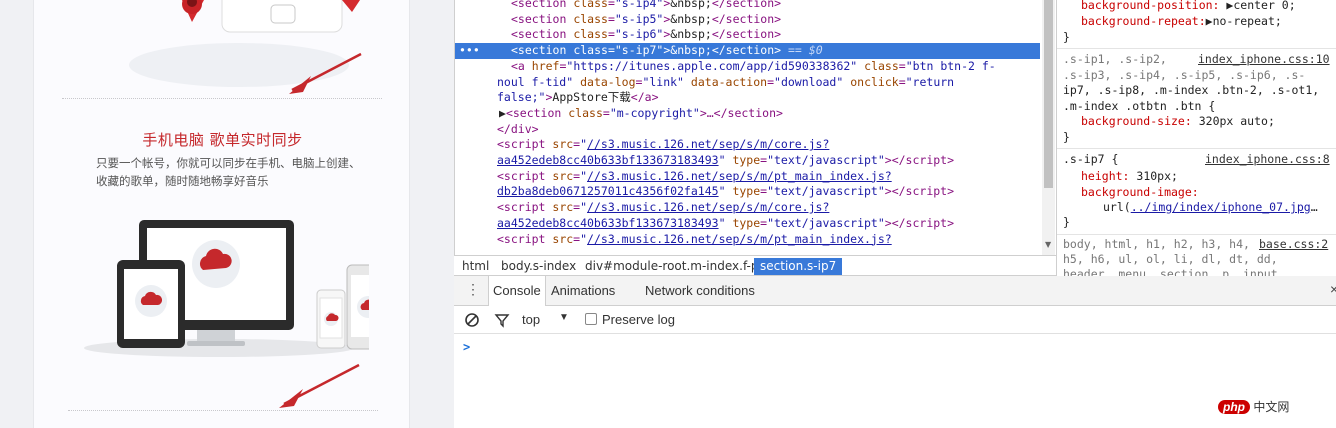 This screenshot has width=1336, height=428. What do you see at coordinates (1136, 121) in the screenshot?
I see `css-property: background-size:` at bounding box center [1136, 121].